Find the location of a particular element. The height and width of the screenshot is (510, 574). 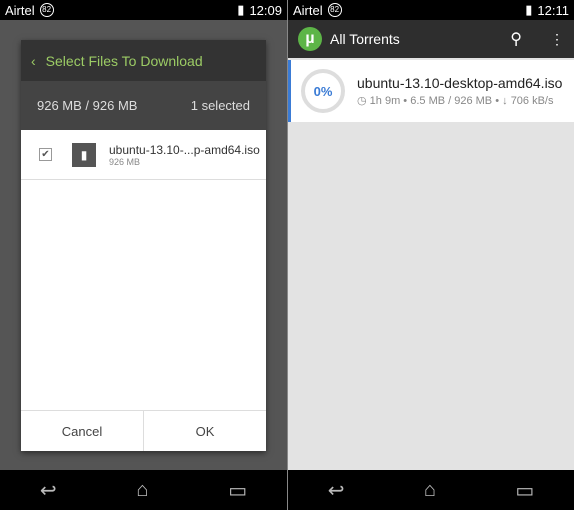

cancel-button: Cancel is located at coordinates (82, 431).